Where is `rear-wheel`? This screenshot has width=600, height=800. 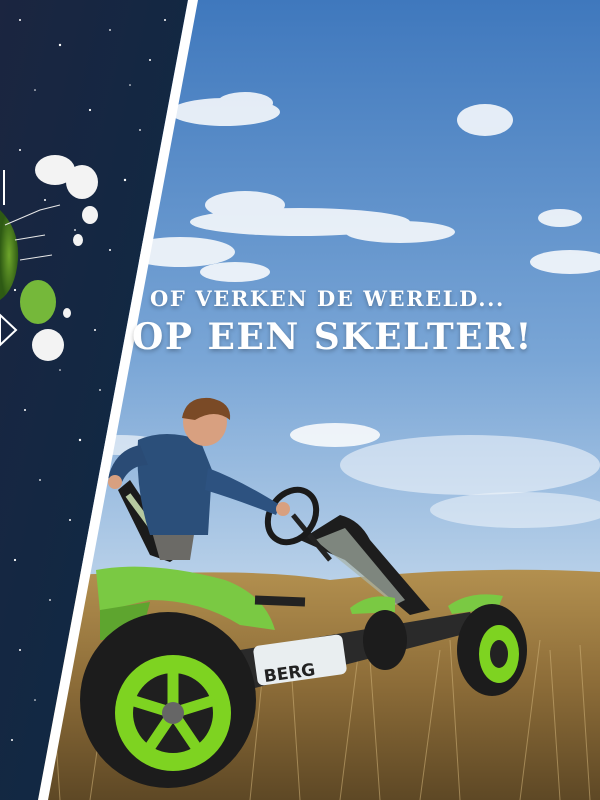 rear-wheel is located at coordinates (168, 700).